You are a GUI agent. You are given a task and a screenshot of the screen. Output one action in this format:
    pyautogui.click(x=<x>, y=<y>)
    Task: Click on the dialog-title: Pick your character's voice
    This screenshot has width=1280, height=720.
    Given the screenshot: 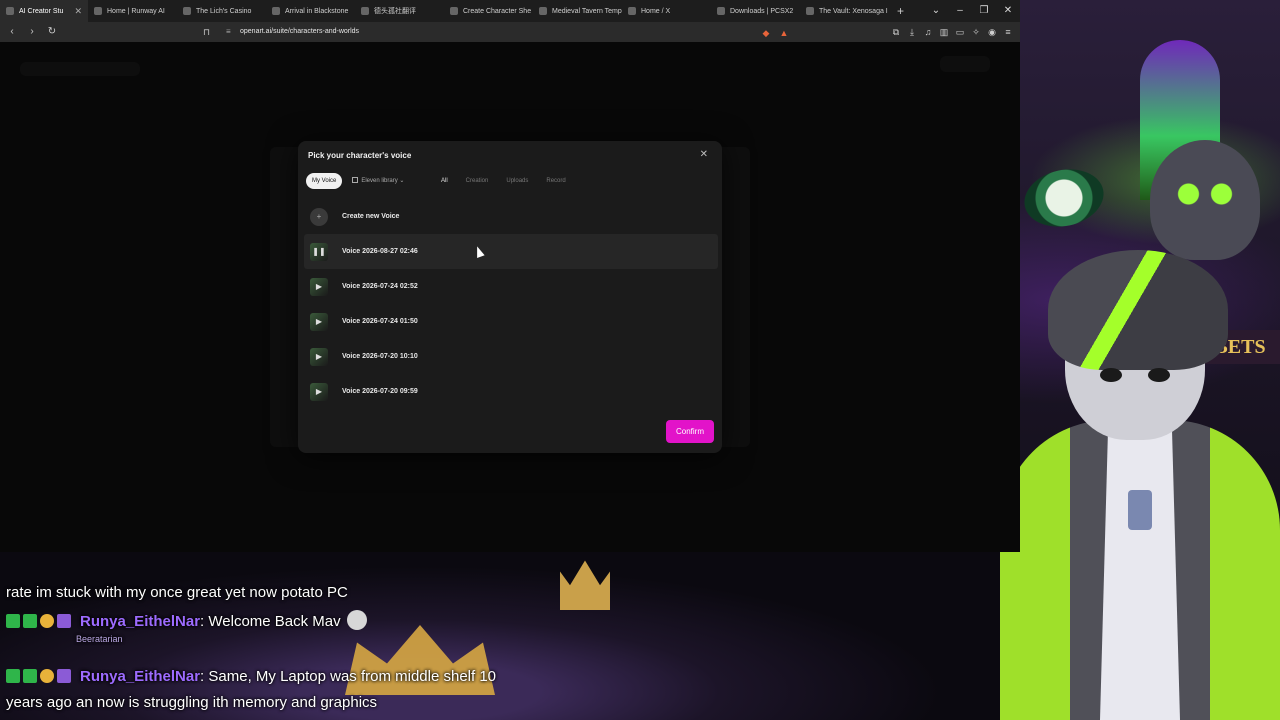 What is the action you would take?
    pyautogui.click(x=360, y=155)
    